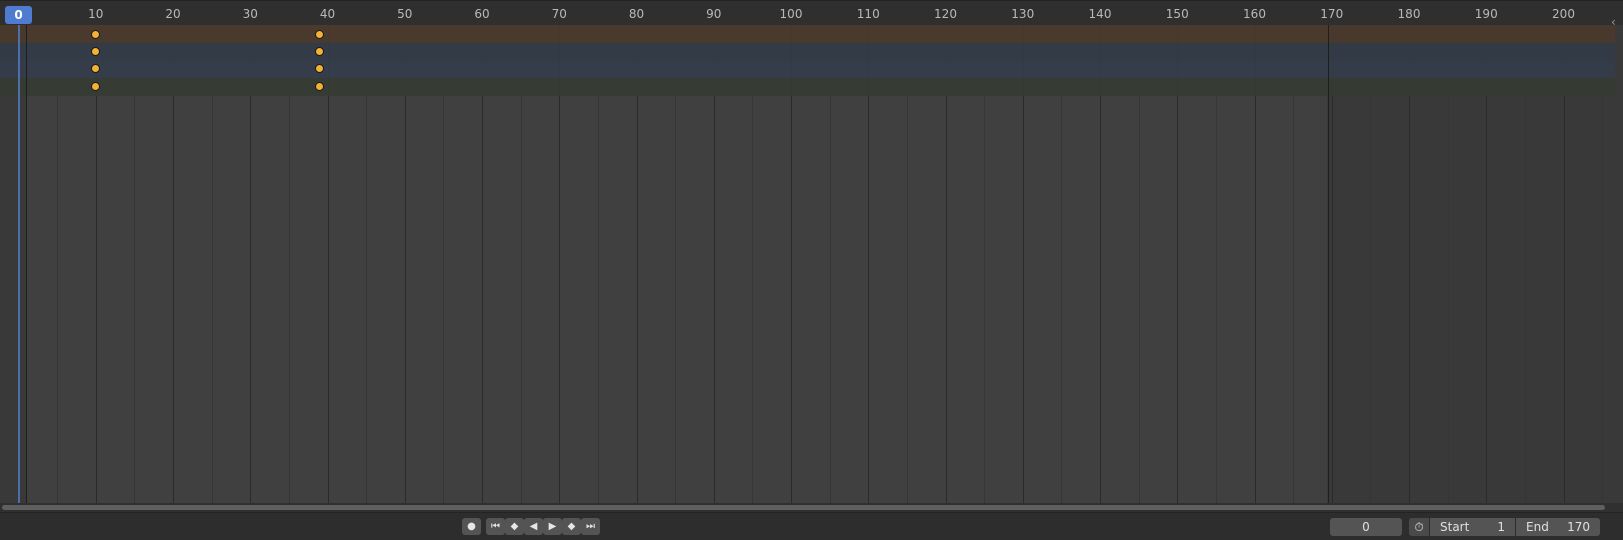 Image resolution: width=1623 pixels, height=540 pixels. I want to click on previous-keyframe-icon: ◆, so click(514, 526).